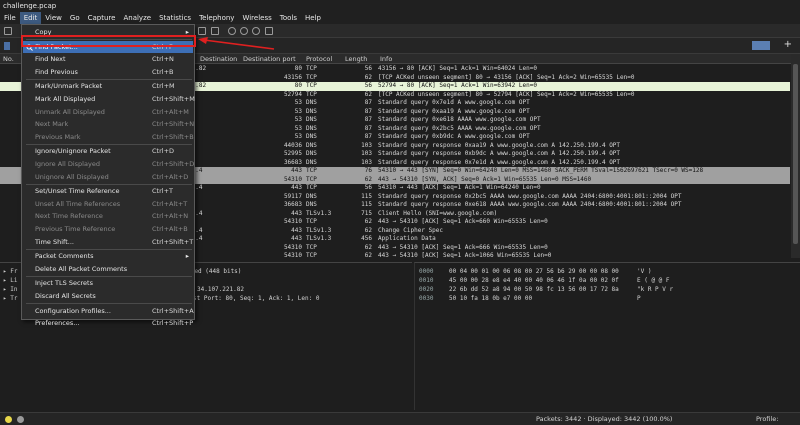  What do you see at coordinates (10, 289) in the screenshot?
I see `tree-expander-icon: ▸ In` at bounding box center [10, 289].